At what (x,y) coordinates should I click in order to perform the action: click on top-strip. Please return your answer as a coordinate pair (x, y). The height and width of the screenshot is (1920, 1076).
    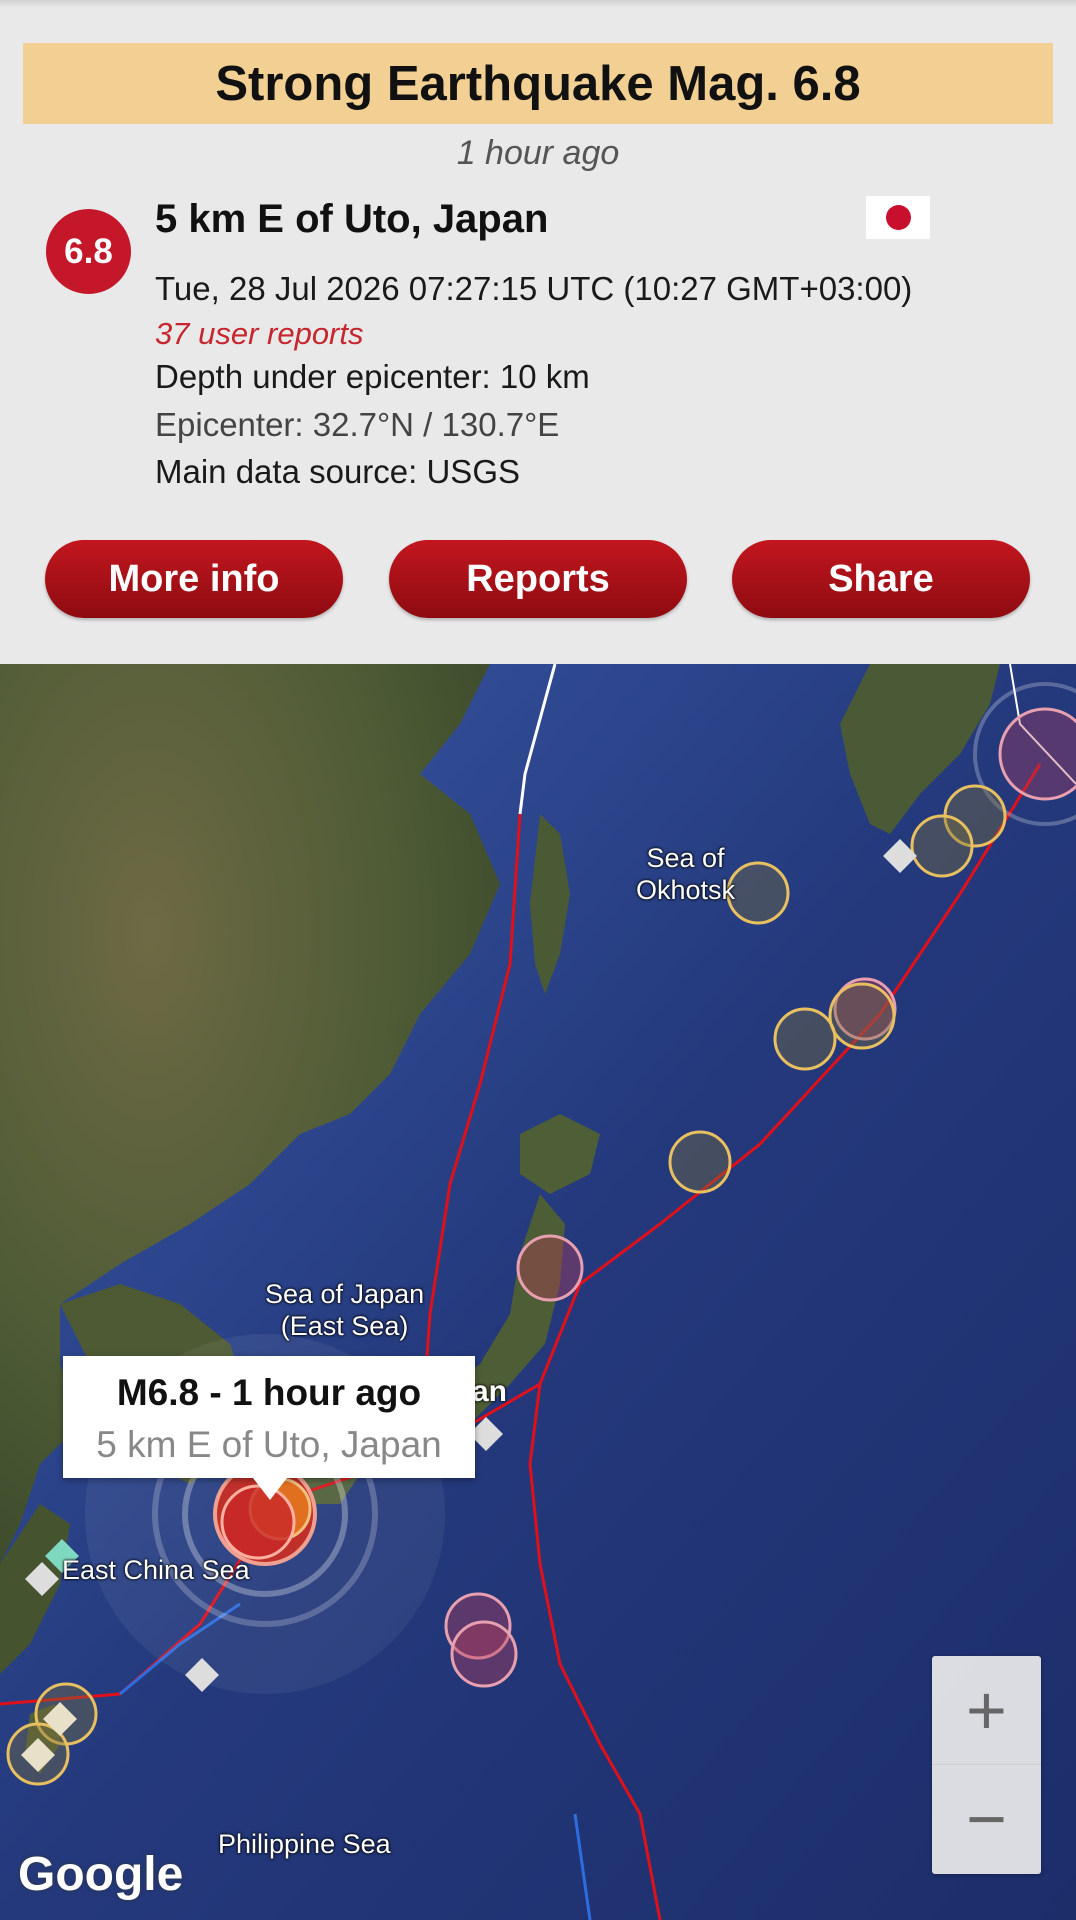
    Looking at the image, I should click on (538, 4).